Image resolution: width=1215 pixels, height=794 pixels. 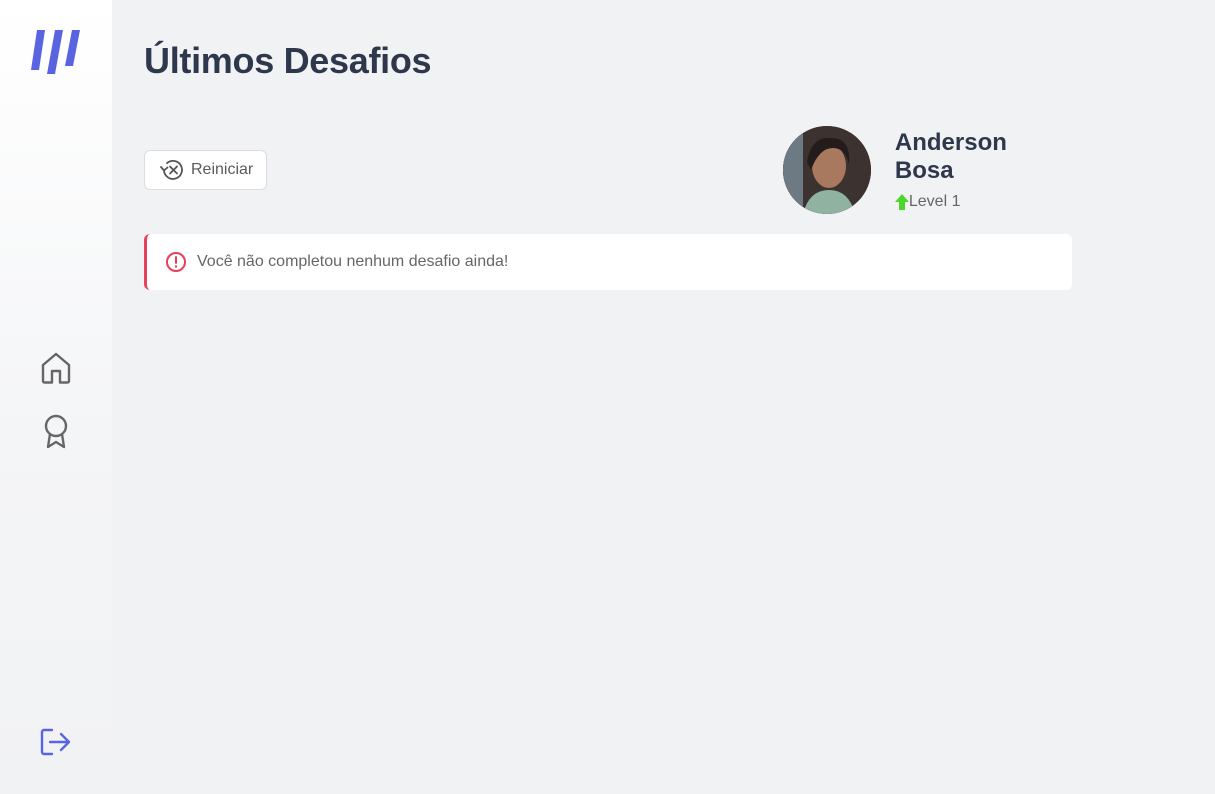 What do you see at coordinates (288, 60) in the screenshot?
I see `page-title: Últimos Desafios` at bounding box center [288, 60].